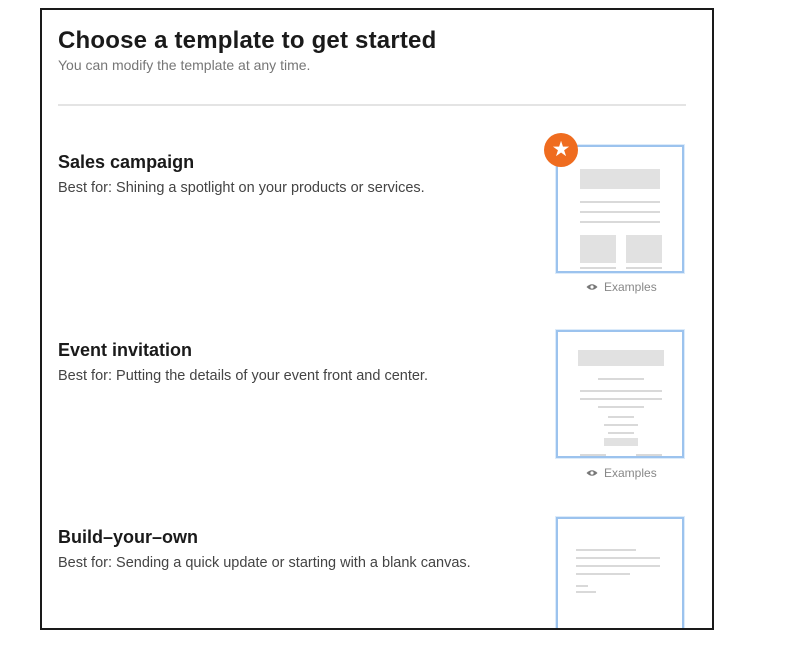 The height and width of the screenshot is (651, 803). Describe the element at coordinates (247, 40) in the screenshot. I see `page-title: Choose a template to get started` at that location.